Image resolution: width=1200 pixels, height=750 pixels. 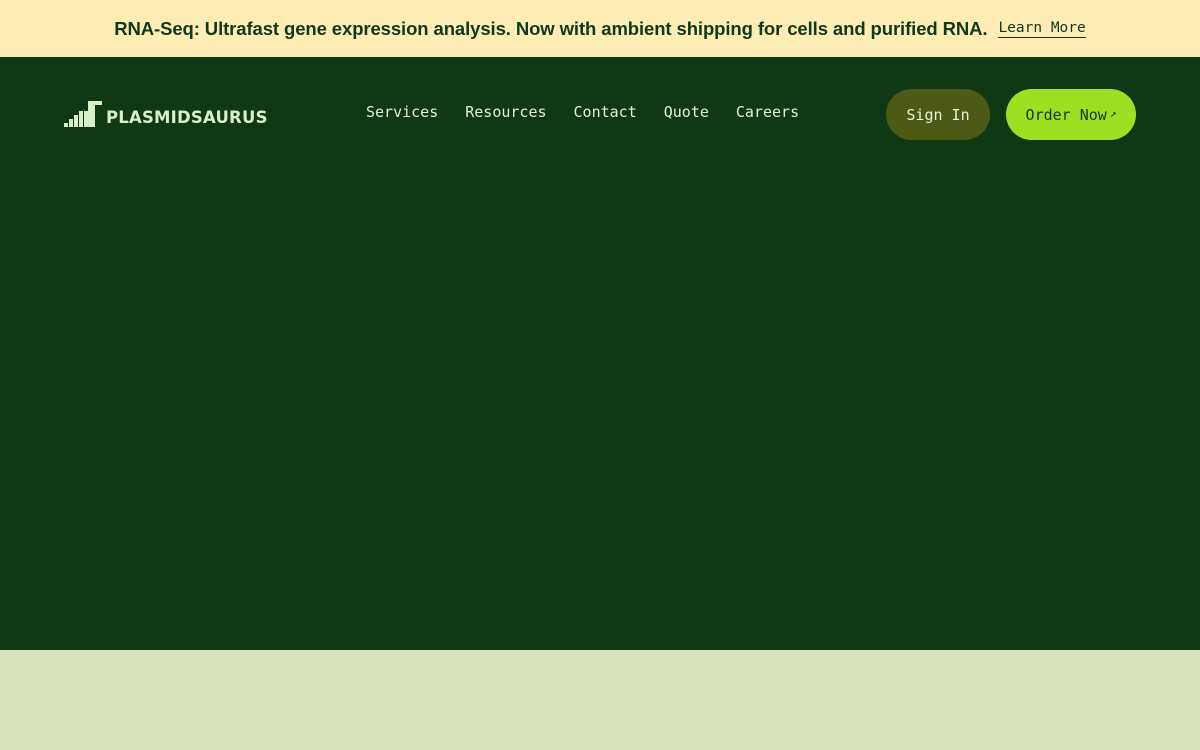 I want to click on main-nav: Services Resources Contact Quote Careers, so click(x=582, y=112).